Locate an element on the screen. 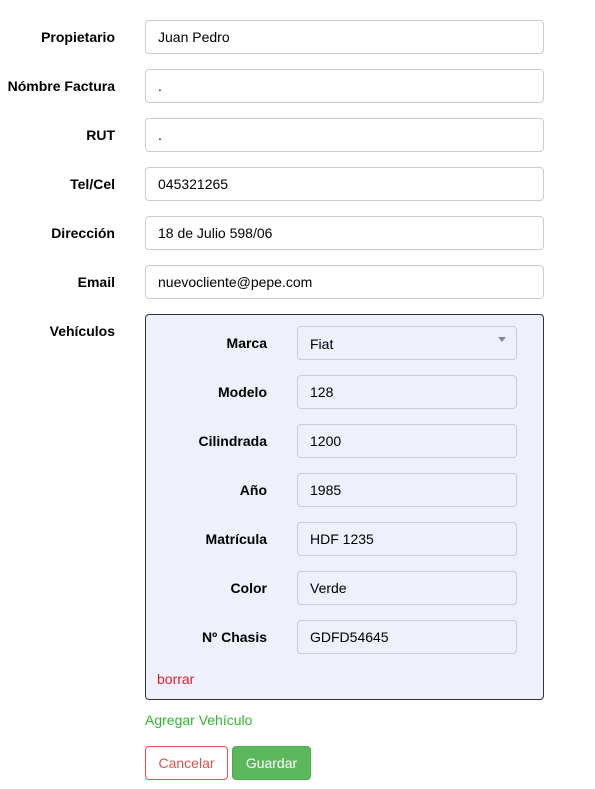 The width and height of the screenshot is (595, 789). year-label: Año is located at coordinates (253, 490).